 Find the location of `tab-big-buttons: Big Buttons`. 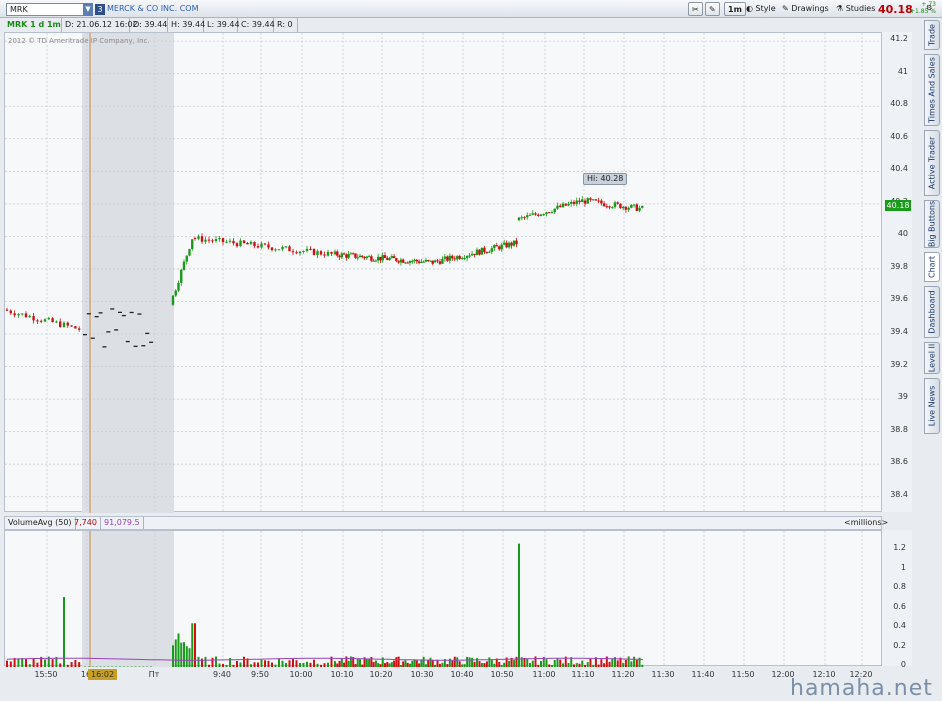

tab-big-buttons: Big Buttons is located at coordinates (932, 224).